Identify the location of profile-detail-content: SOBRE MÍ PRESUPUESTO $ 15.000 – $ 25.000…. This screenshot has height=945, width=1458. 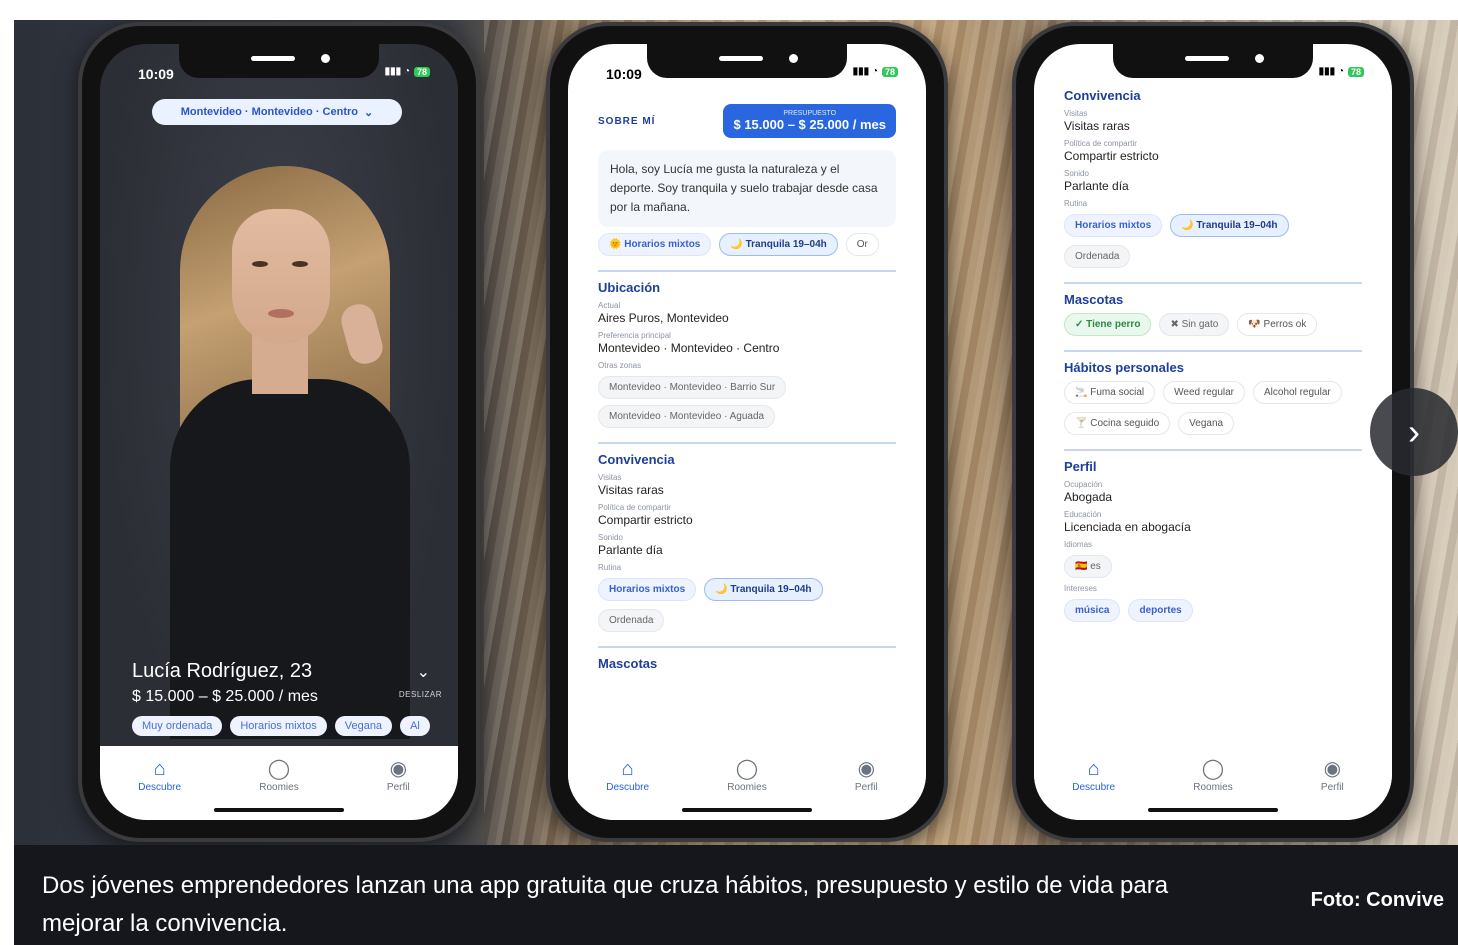
(747, 422).